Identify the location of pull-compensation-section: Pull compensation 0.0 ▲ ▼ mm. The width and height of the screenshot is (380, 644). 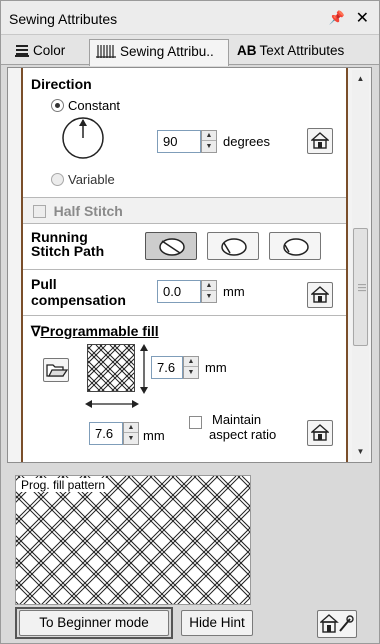
(184, 293).